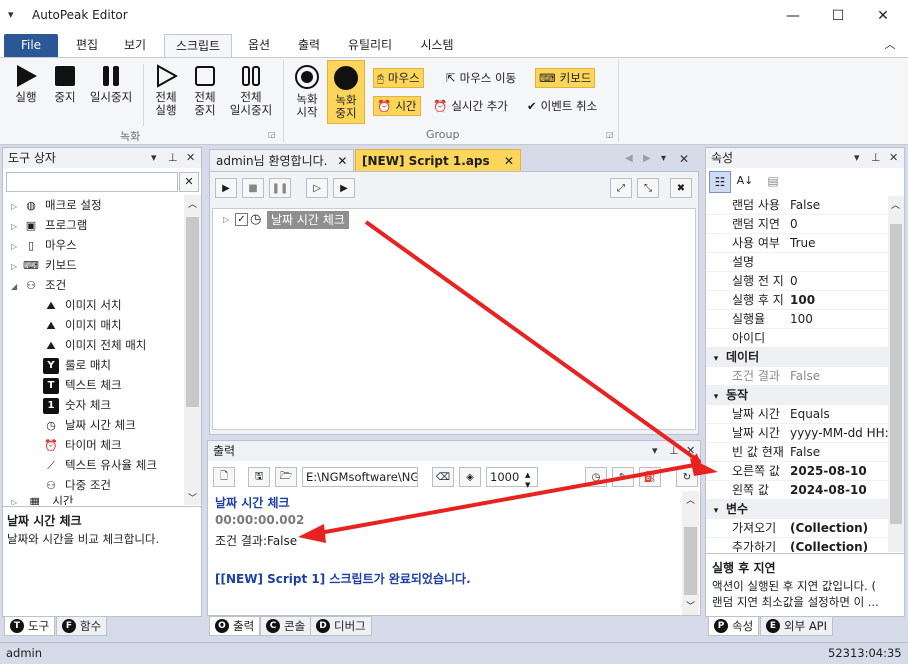 The width and height of the screenshot is (908, 664). What do you see at coordinates (793, 16) in the screenshot?
I see `minimize-button: —` at bounding box center [793, 16].